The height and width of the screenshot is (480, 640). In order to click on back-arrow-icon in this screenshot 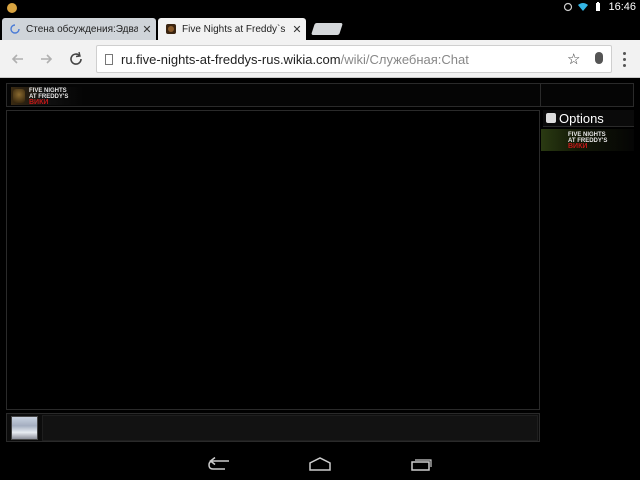, I will do `click(17, 59)`.